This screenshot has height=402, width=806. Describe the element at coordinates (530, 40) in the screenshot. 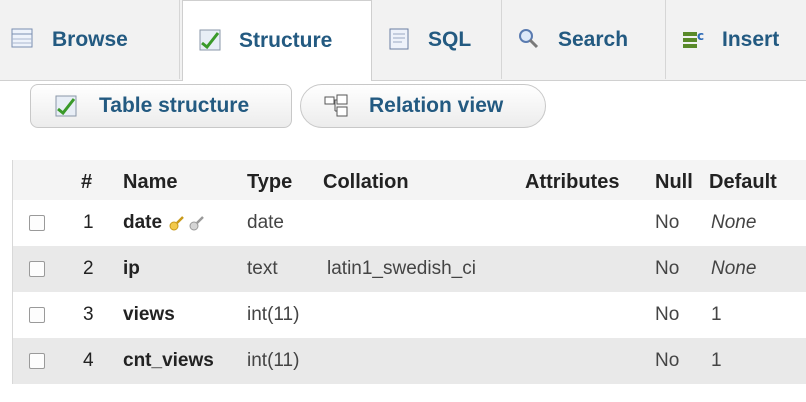

I see `search-icon` at that location.